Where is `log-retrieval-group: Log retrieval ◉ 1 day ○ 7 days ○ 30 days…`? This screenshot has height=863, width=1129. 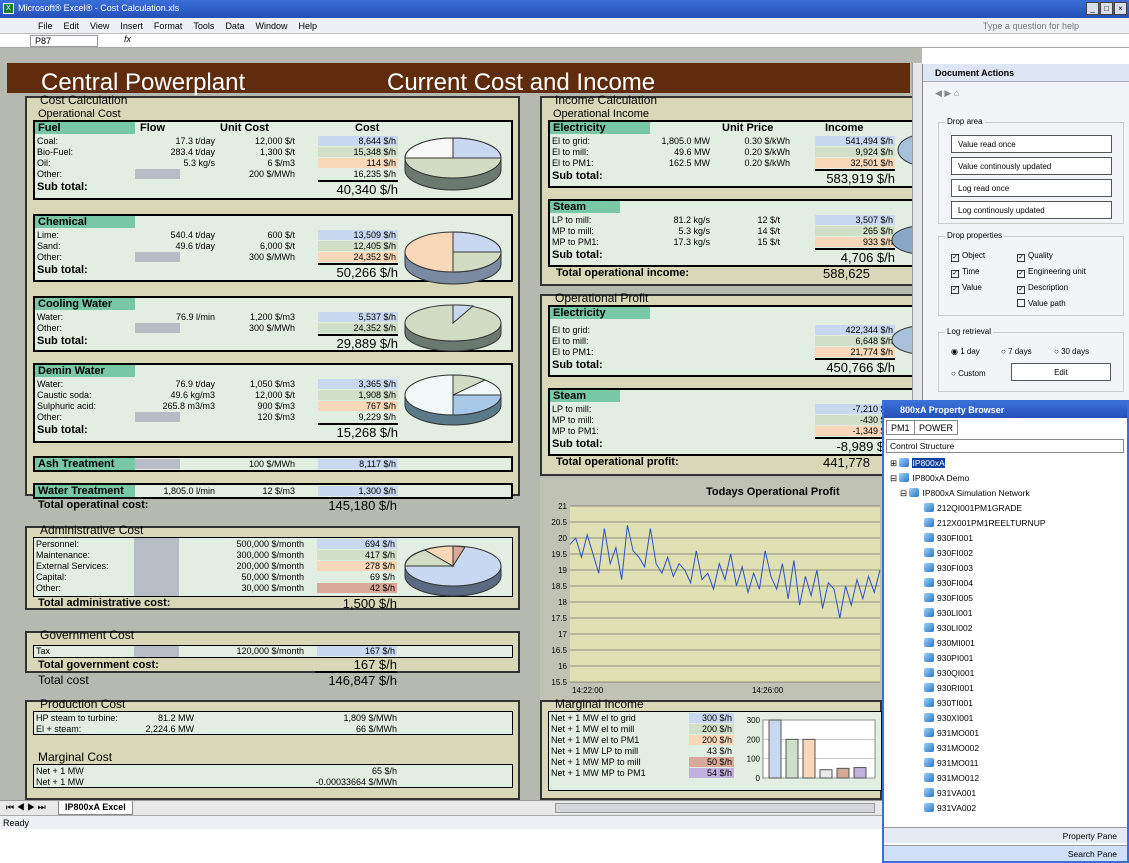 log-retrieval-group: Log retrieval ◉ 1 day ○ 7 days ○ 30 days… is located at coordinates (1031, 359).